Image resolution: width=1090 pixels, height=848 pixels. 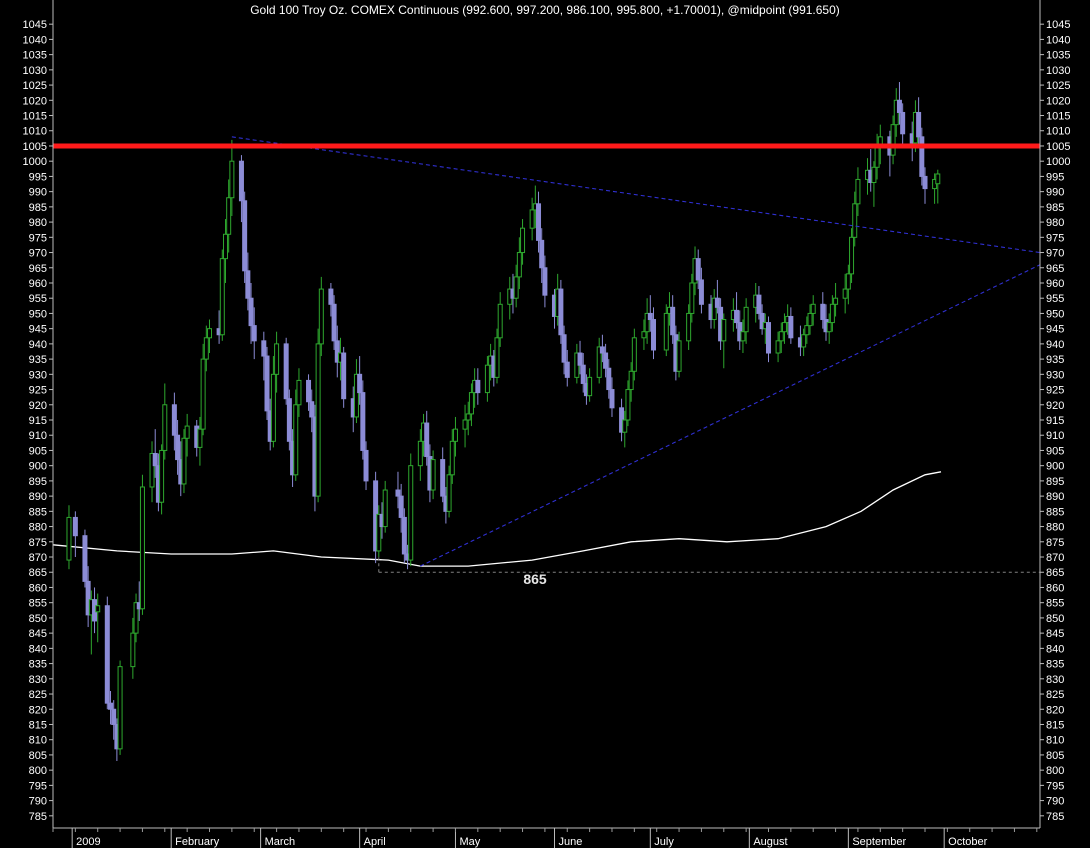 What do you see at coordinates (1055, 269) in the screenshot?
I see `y-tick-label-right: 965` at bounding box center [1055, 269].